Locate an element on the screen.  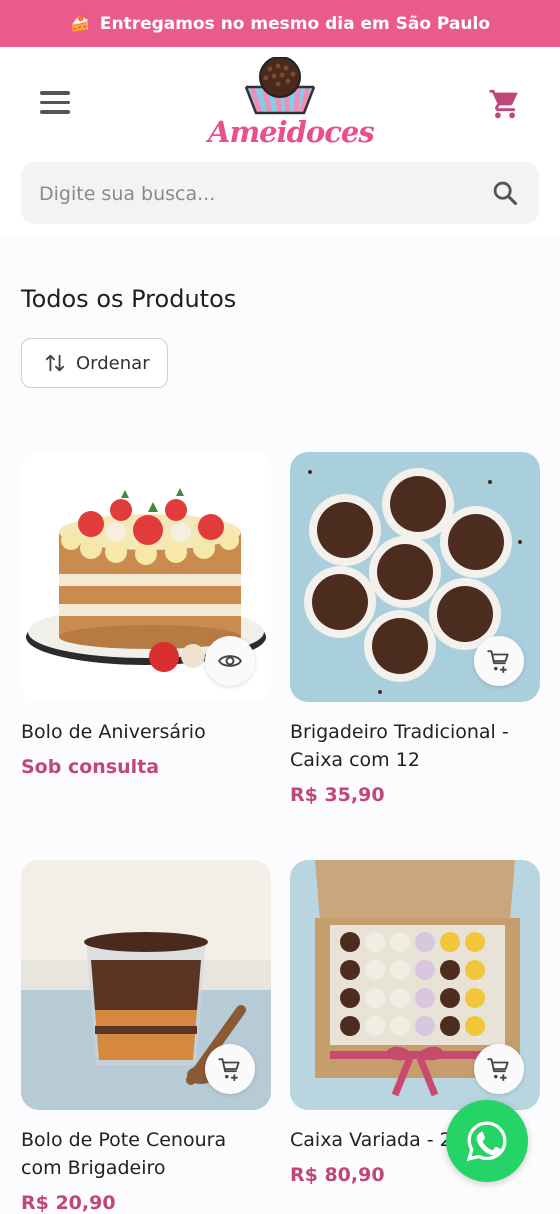
whatsapp-button is located at coordinates (487, 1141).